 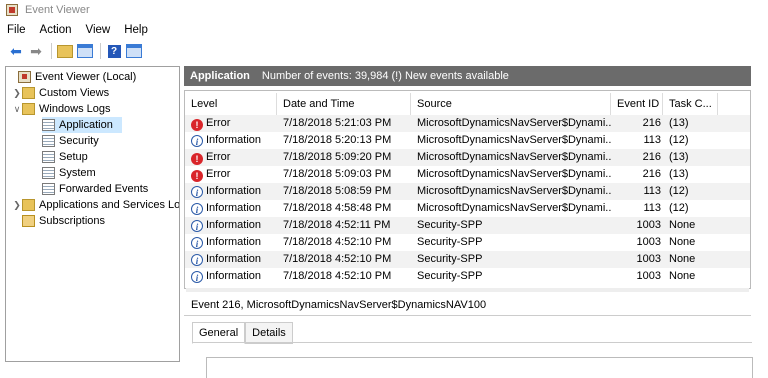 What do you see at coordinates (17, 109) in the screenshot?
I see `chevron-down-icon: ∨` at bounding box center [17, 109].